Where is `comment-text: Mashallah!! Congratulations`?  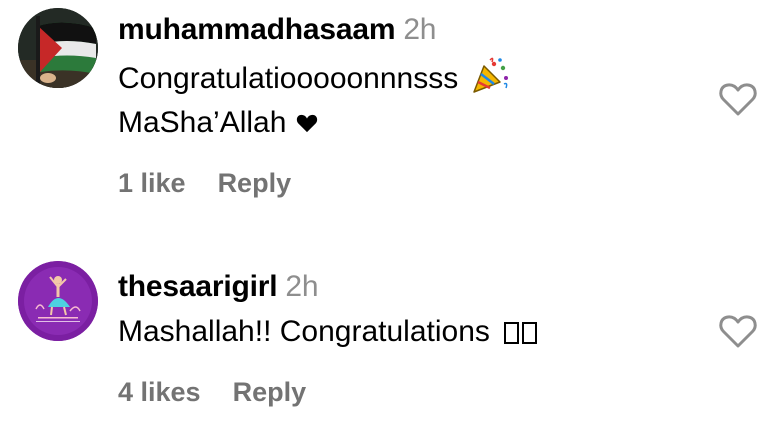
comment-text: Mashallah!! Congratulations is located at coordinates (327, 332).